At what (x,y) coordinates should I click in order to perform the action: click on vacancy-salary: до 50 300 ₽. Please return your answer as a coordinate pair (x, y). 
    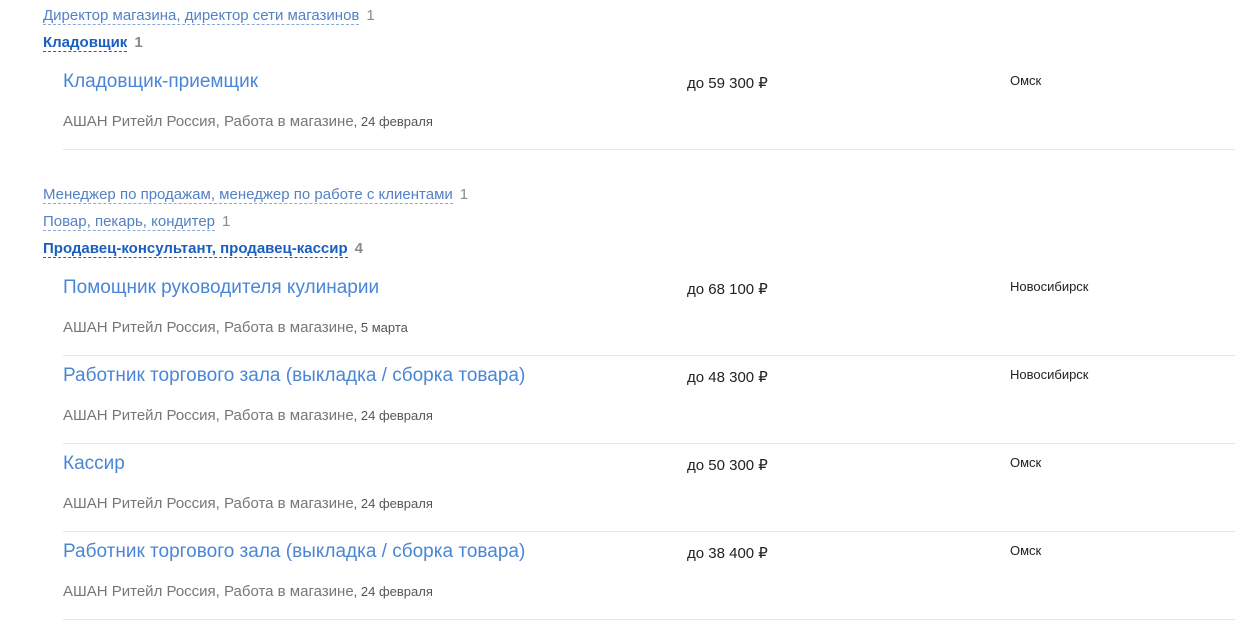
    Looking at the image, I should click on (727, 465).